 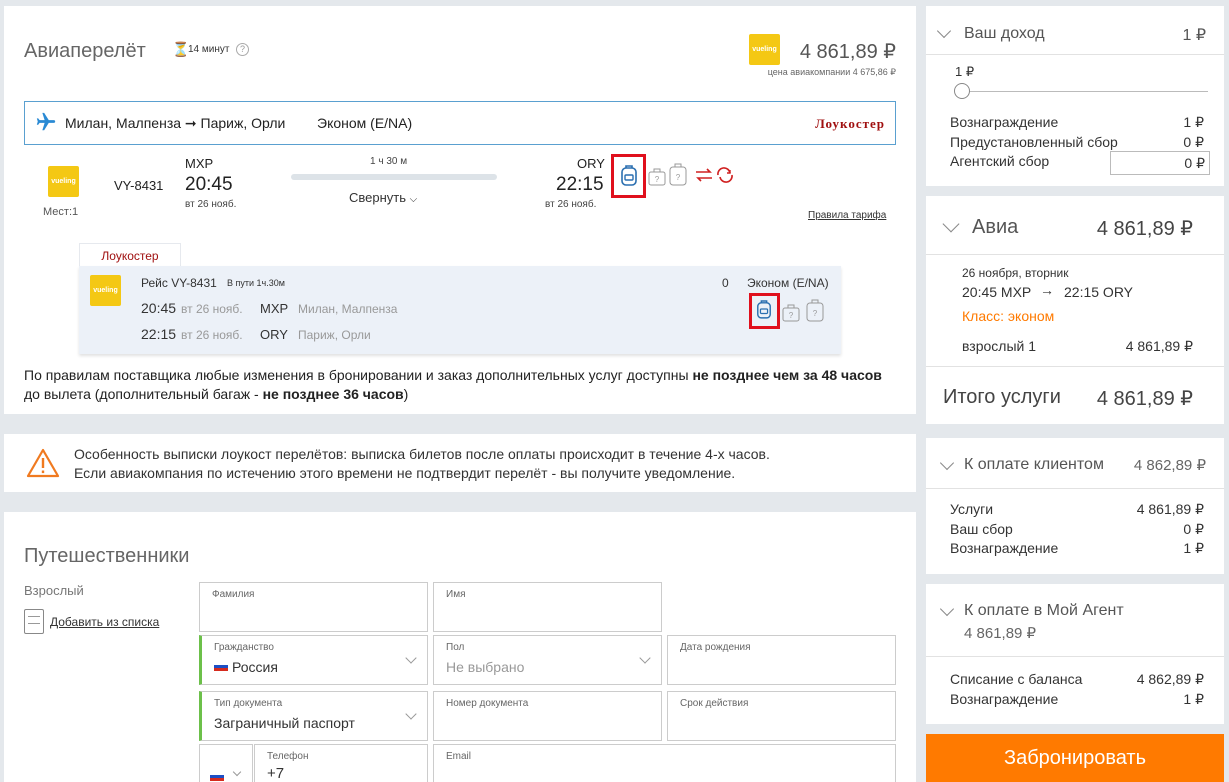 What do you see at coordinates (1075, 225) in the screenshot?
I see `avia-toggle: Авиа 4 861,89 ₽` at bounding box center [1075, 225].